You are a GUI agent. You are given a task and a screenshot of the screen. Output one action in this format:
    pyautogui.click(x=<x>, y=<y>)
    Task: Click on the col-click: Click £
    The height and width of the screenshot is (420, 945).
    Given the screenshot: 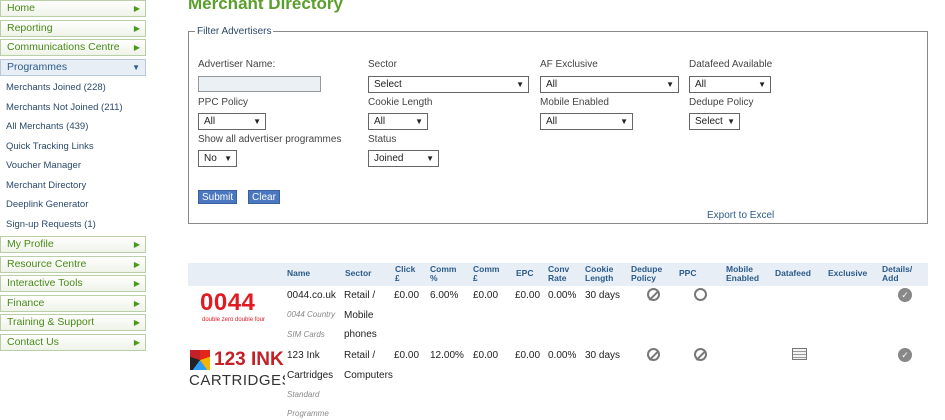 What is the action you would take?
    pyautogui.click(x=405, y=274)
    